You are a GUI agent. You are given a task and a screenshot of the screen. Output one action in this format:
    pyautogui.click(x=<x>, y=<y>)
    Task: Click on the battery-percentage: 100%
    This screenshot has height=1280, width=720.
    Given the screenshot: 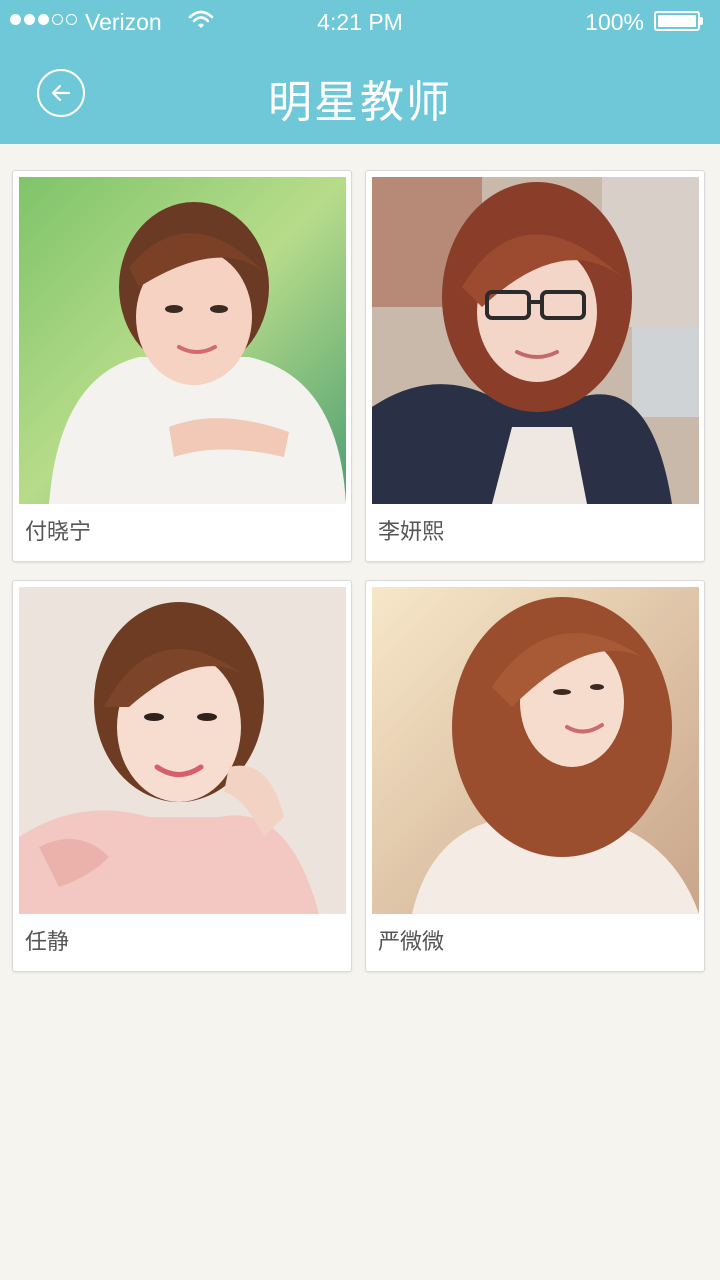 What is the action you would take?
    pyautogui.click(x=614, y=22)
    